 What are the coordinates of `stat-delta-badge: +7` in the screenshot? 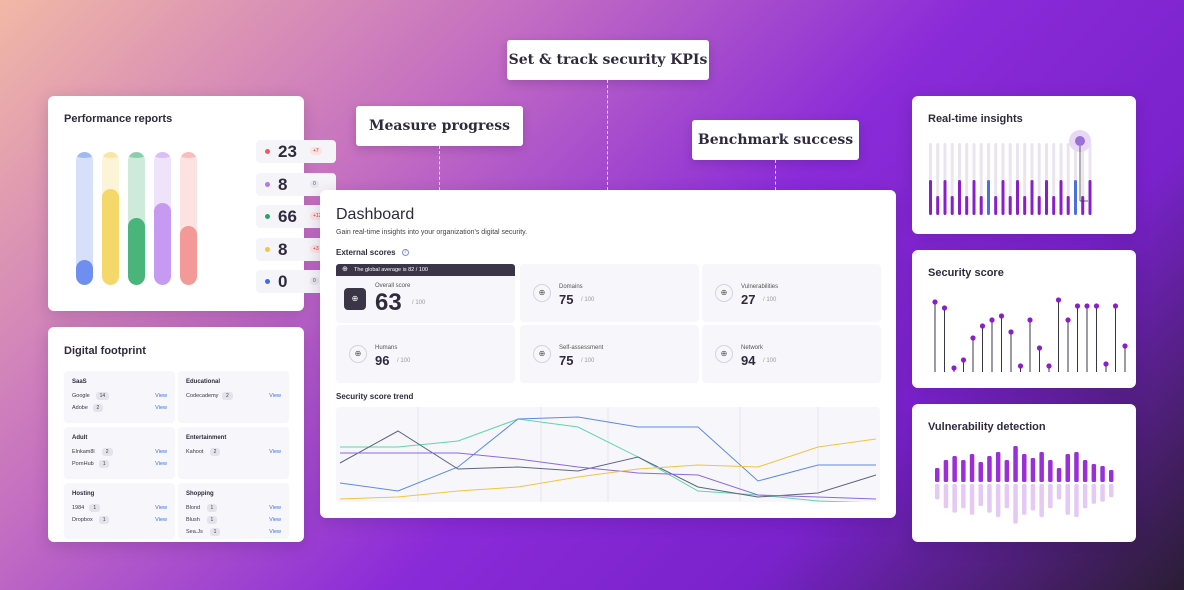 It's located at (316, 151).